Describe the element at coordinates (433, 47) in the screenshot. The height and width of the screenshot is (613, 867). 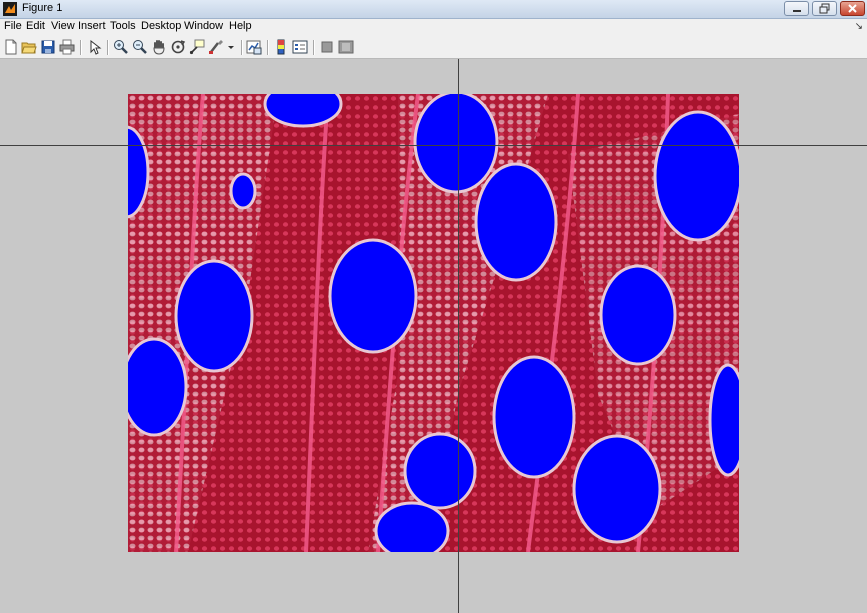
I see `figure-toolbar` at that location.